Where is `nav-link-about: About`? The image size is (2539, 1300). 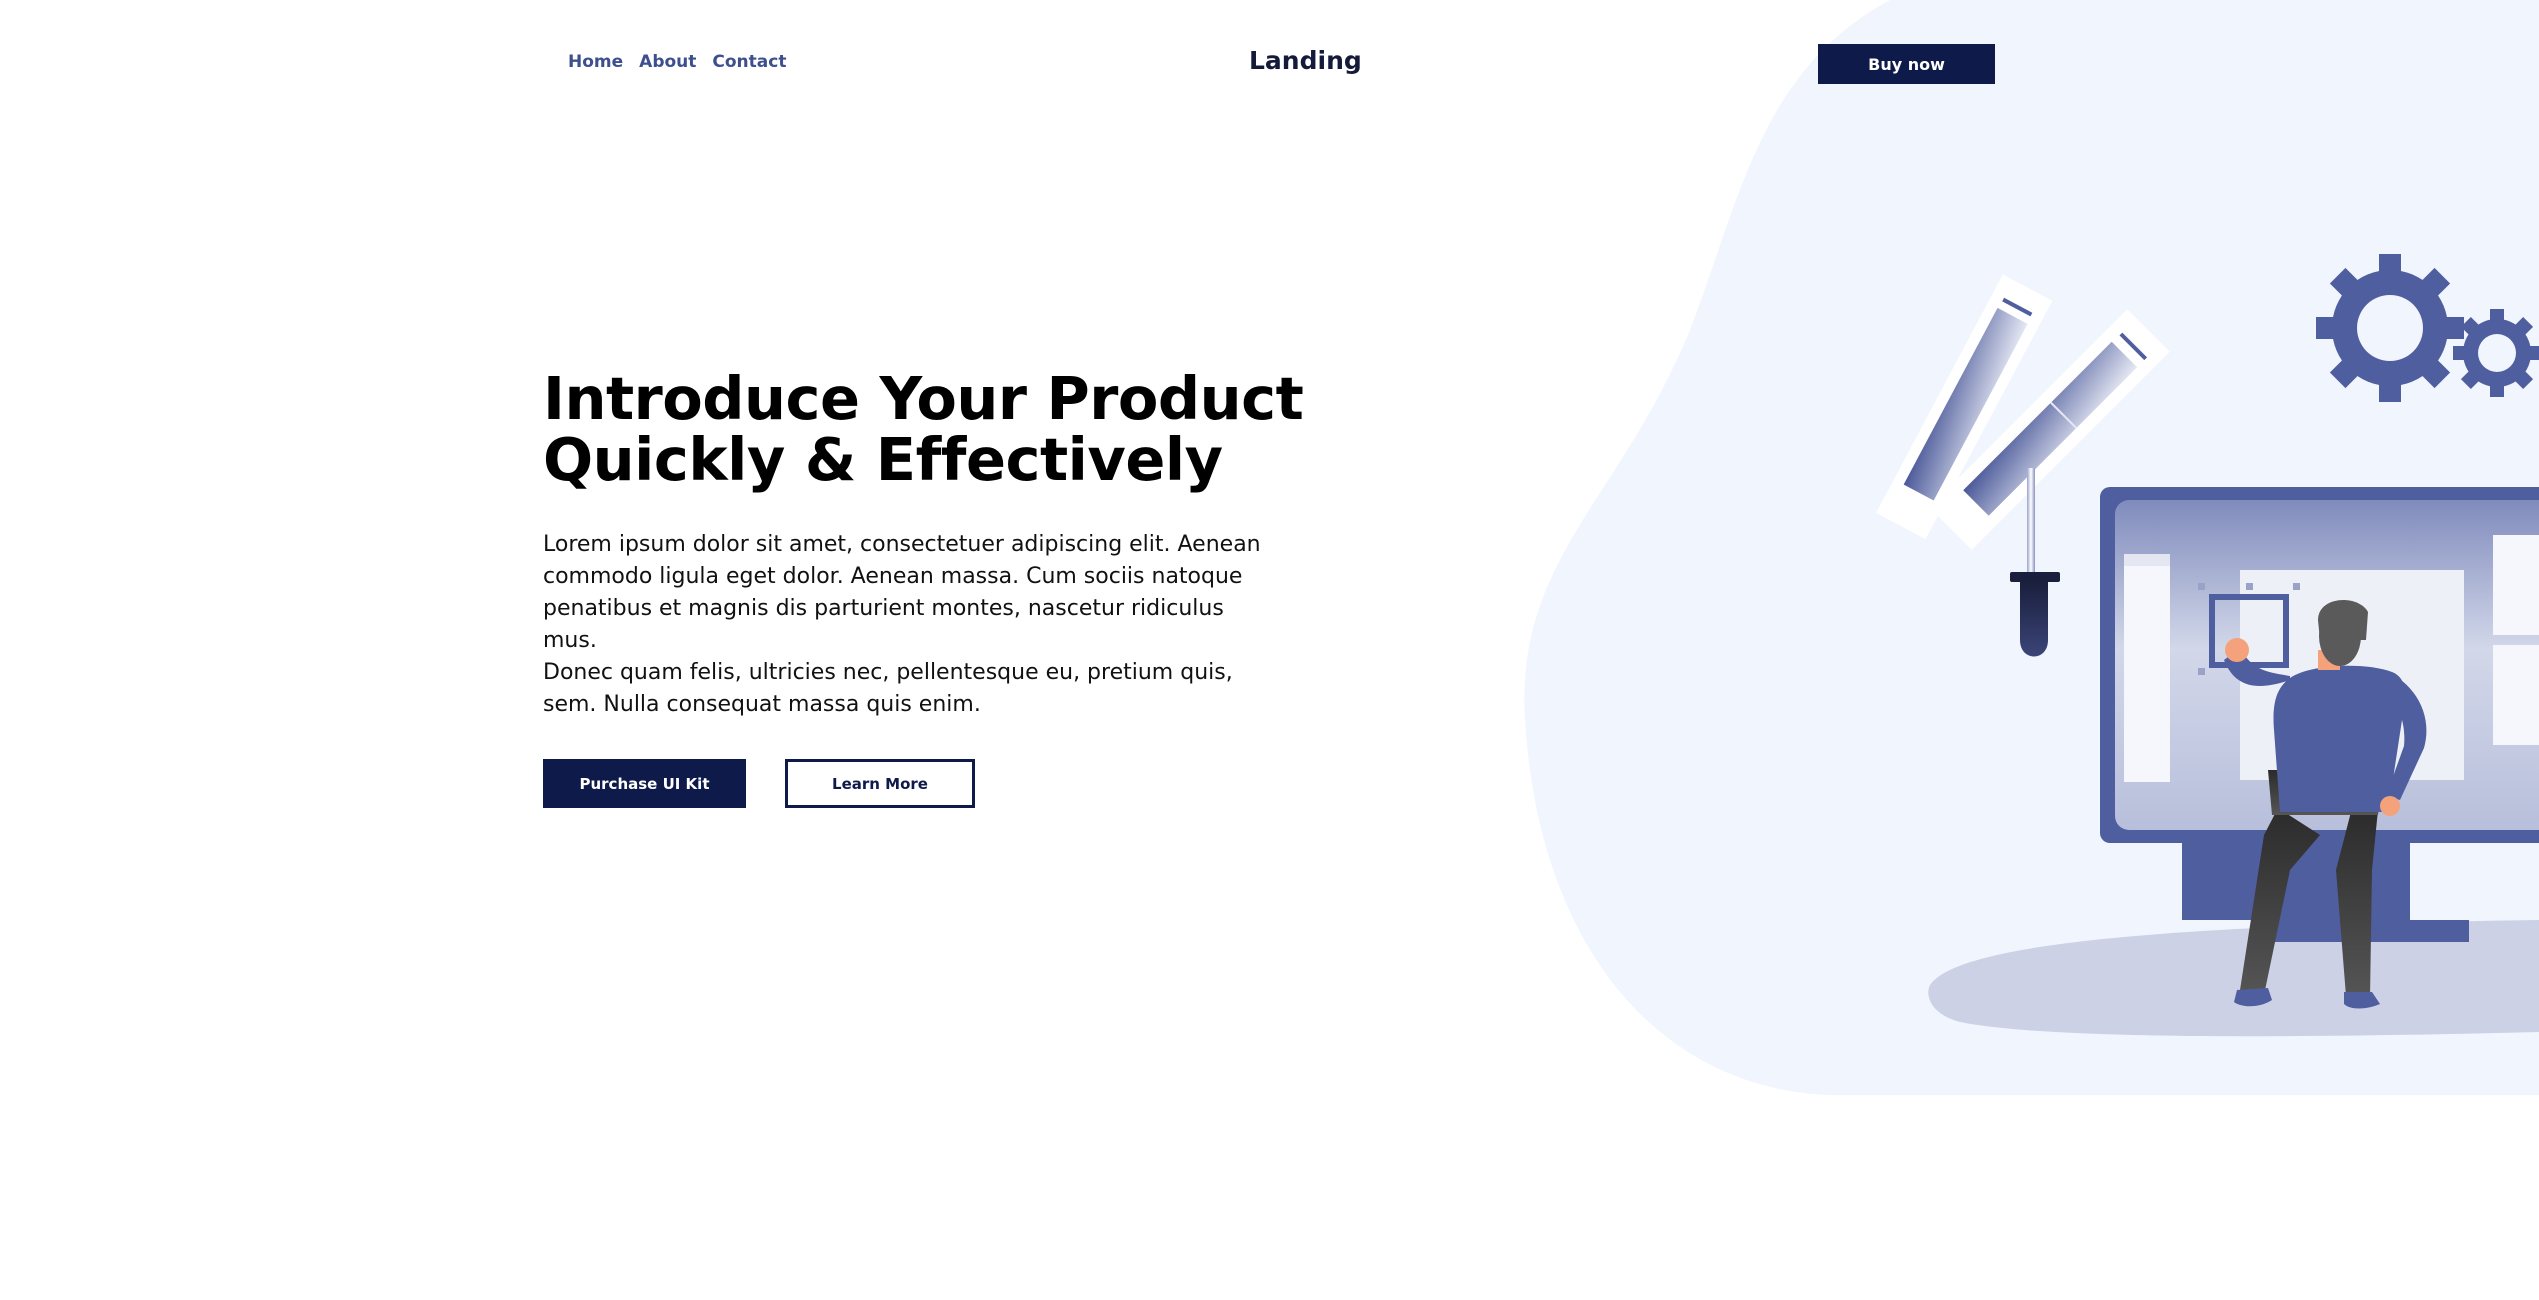 nav-link-about: About is located at coordinates (667, 62).